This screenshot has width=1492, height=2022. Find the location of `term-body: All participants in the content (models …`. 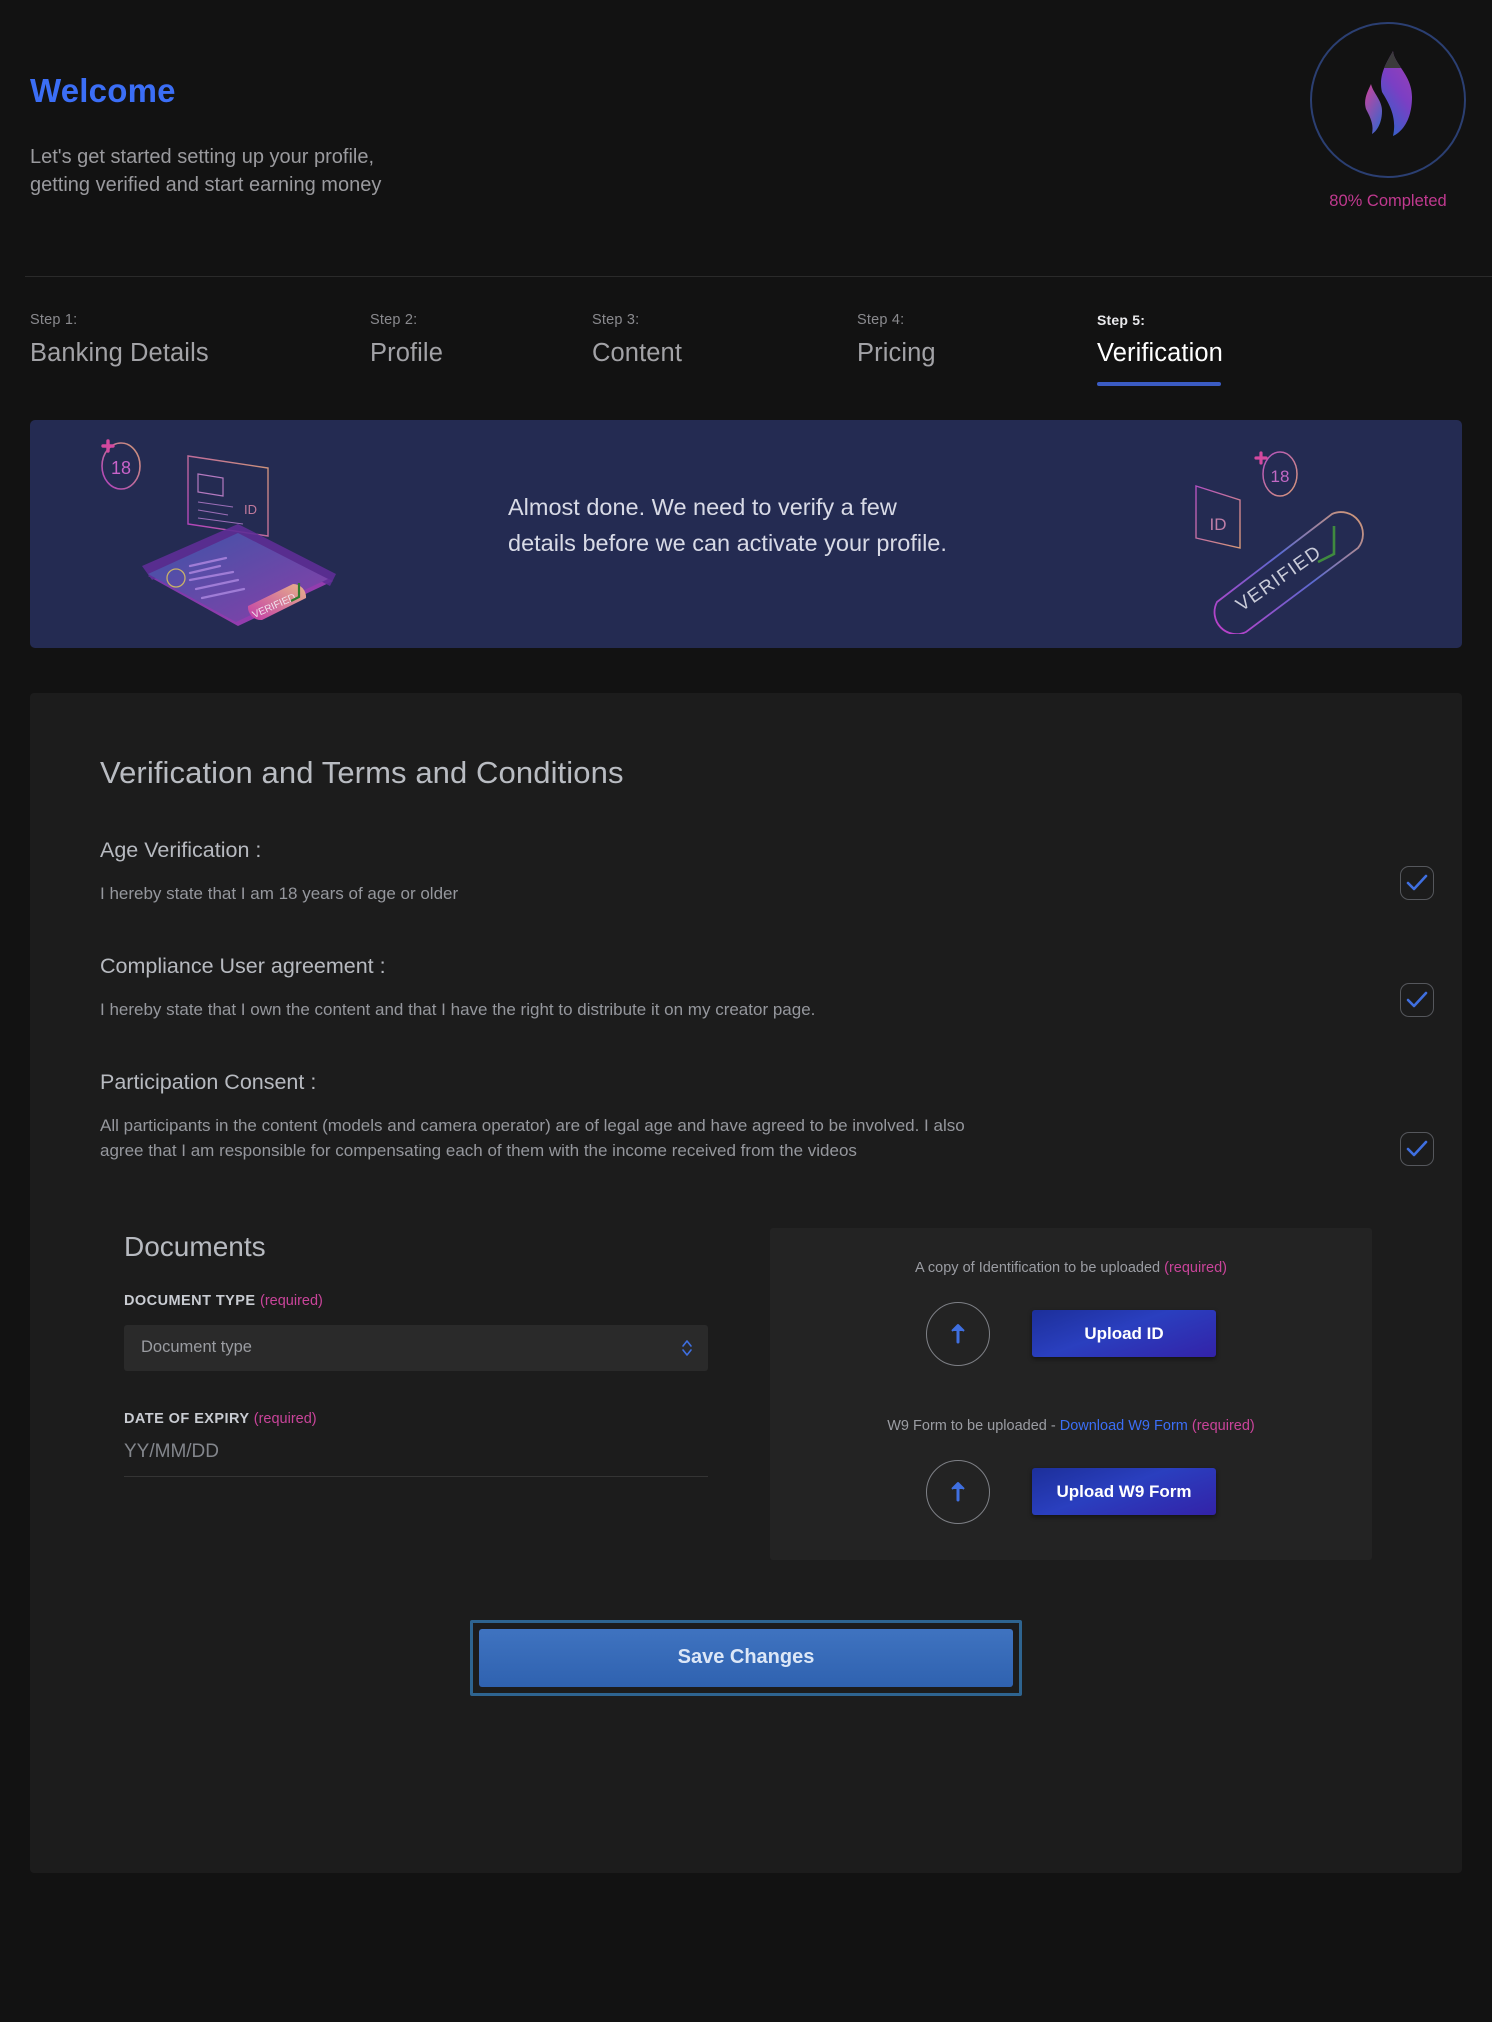

term-body: All participants in the content (models … is located at coordinates (532, 1137).